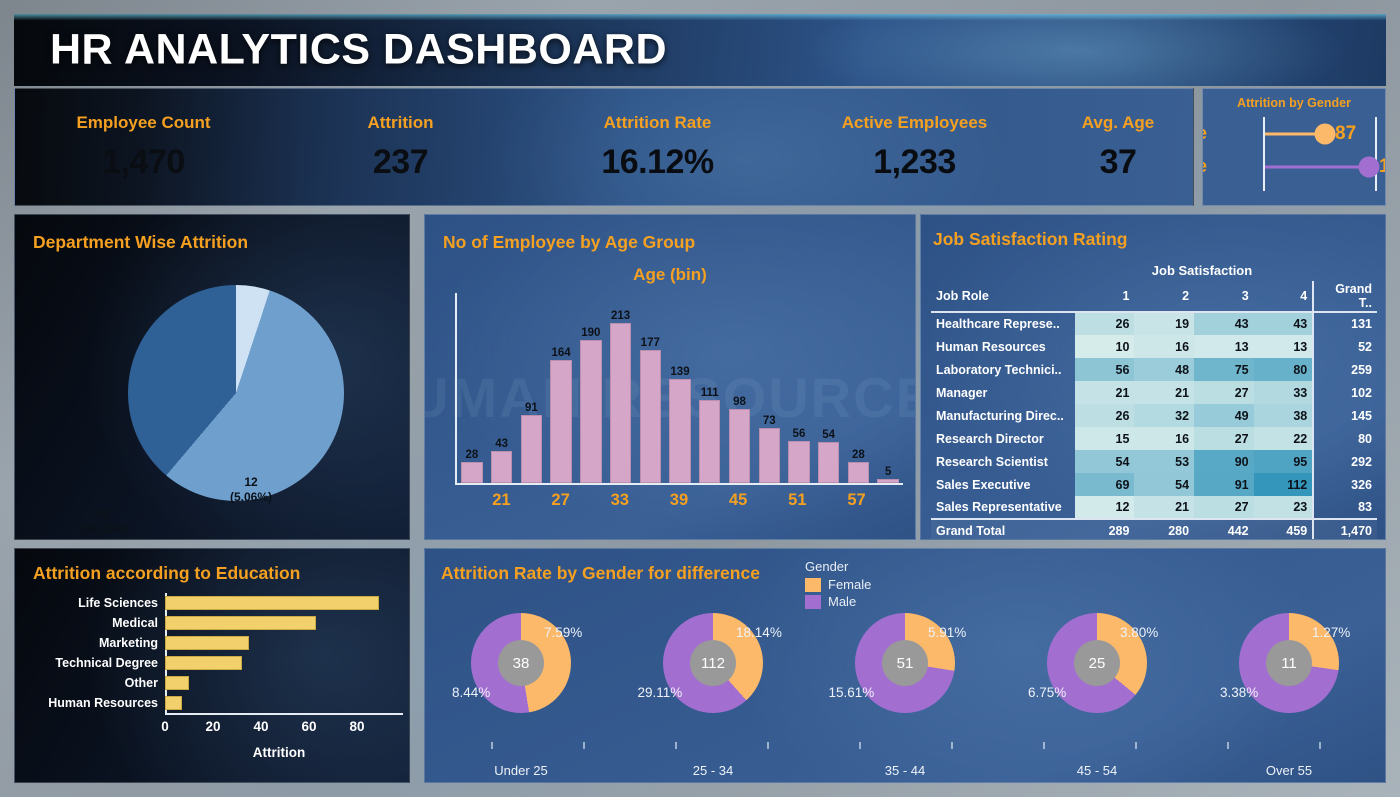 This screenshot has width=1400, height=797. Describe the element at coordinates (991, 346) in the screenshot. I see `table-cell-role: Human Resources` at that location.